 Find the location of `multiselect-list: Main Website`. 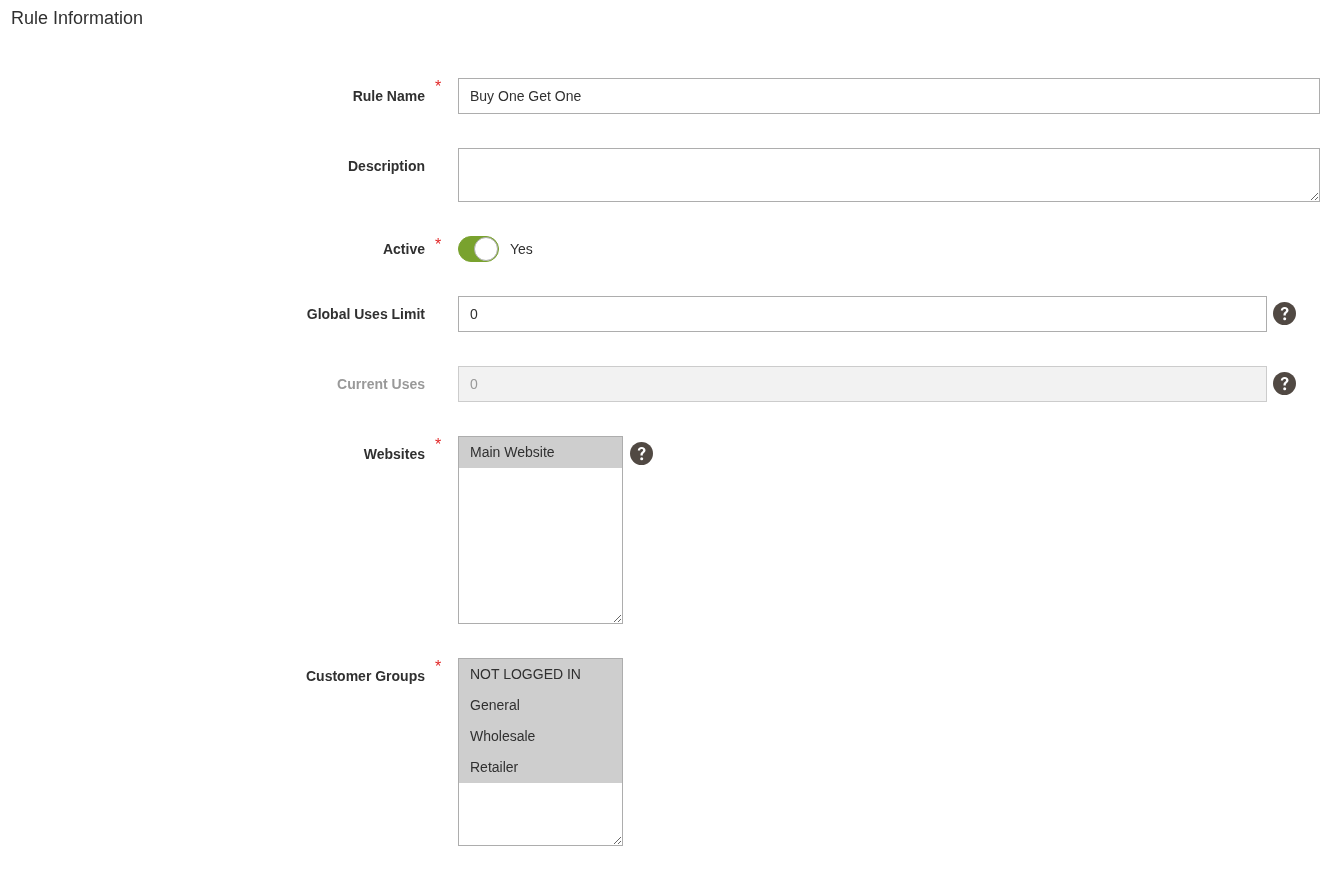

multiselect-list: Main Website is located at coordinates (540, 530).